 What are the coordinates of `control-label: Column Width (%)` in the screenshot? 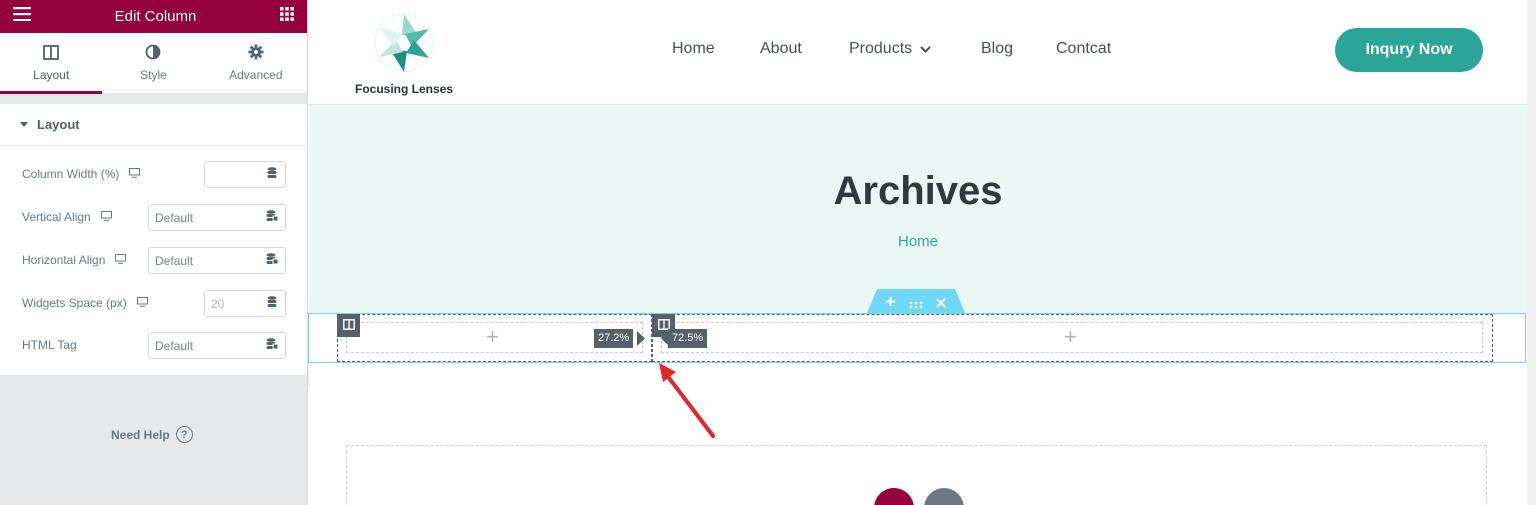 It's located at (81, 174).